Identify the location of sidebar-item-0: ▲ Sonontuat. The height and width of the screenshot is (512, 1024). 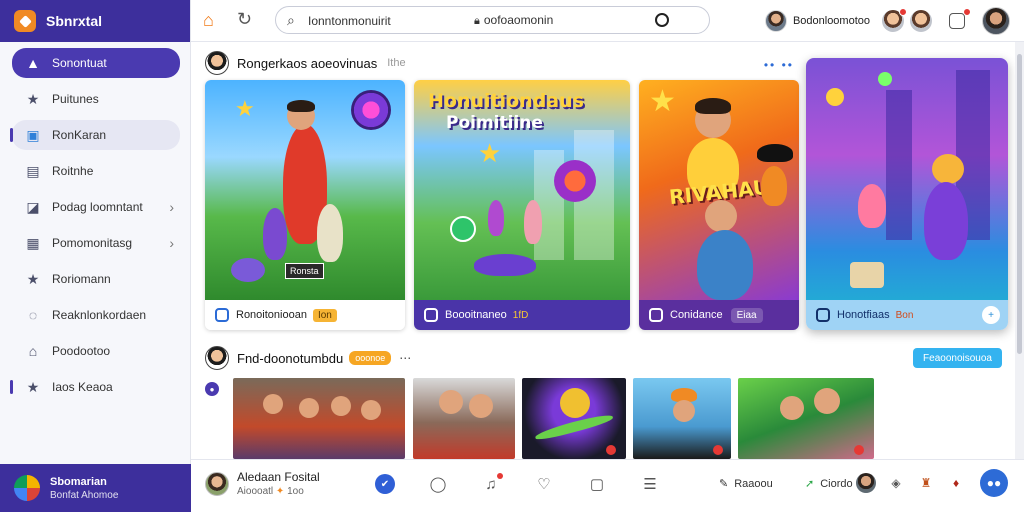
(96, 63).